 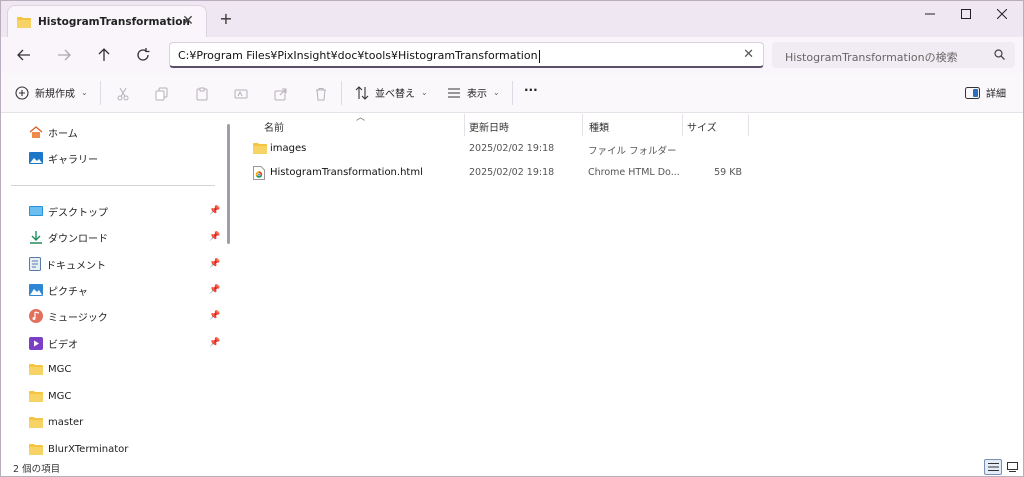 I want to click on sidebar-item-music: ミュージック, so click(x=68, y=316).